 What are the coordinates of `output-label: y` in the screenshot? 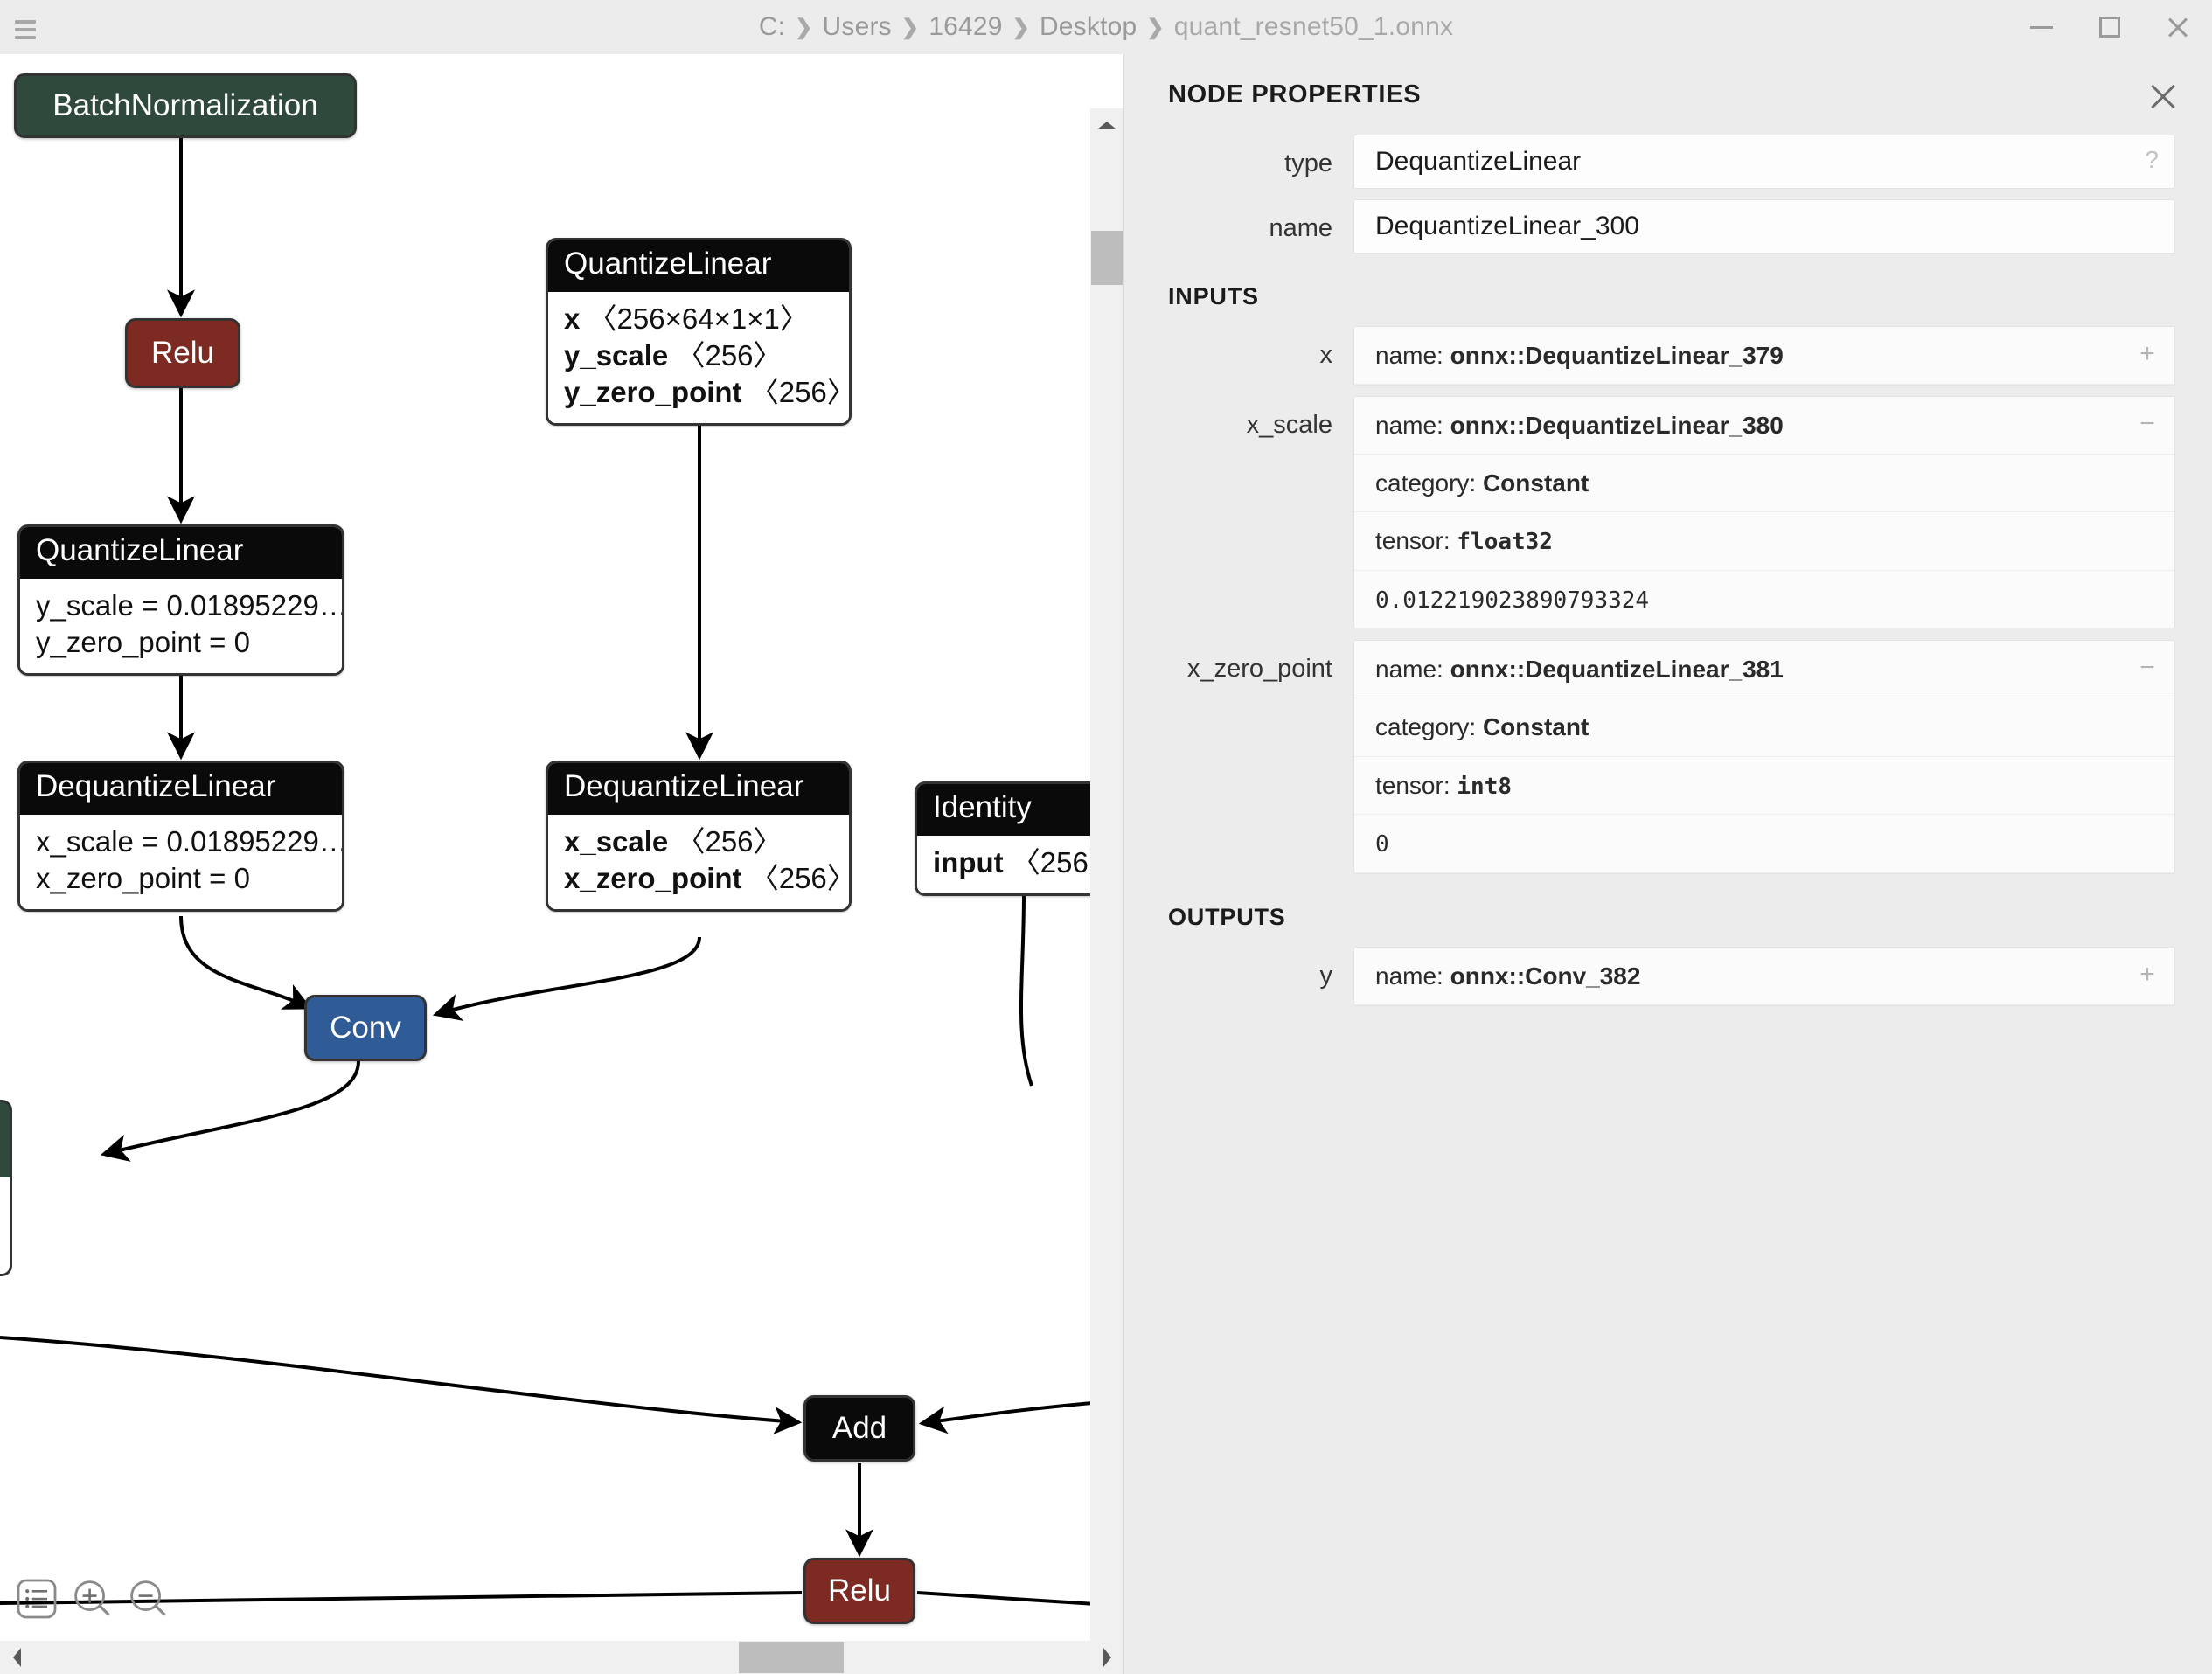 It's located at (1326, 976).